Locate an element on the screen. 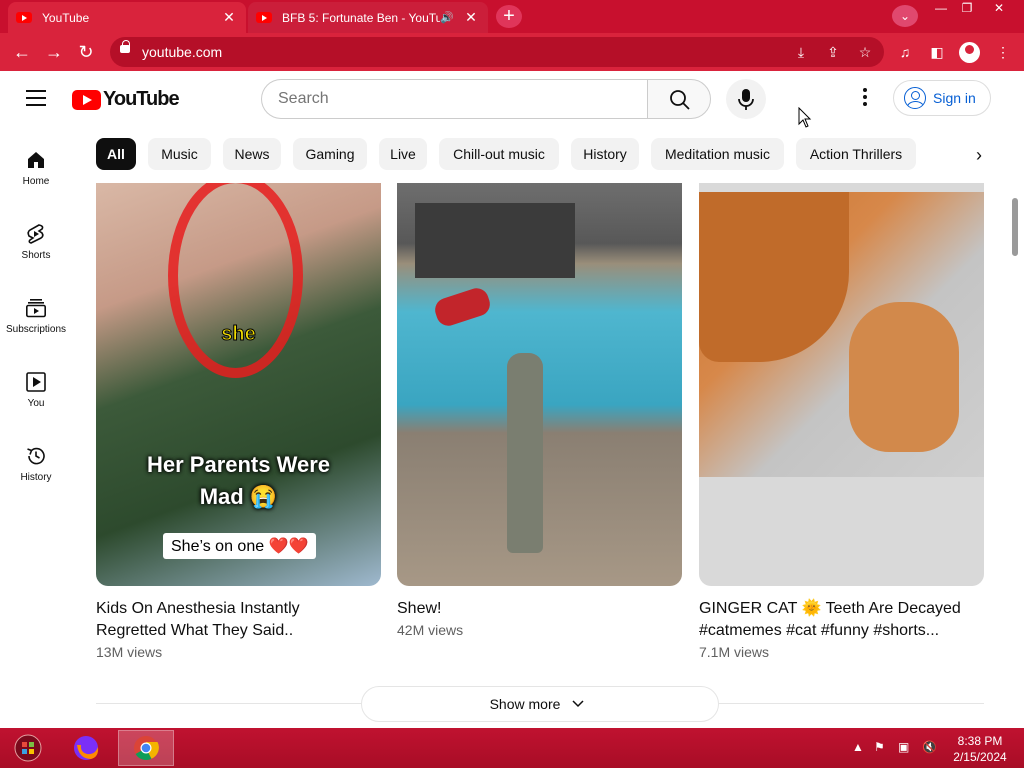 This screenshot has height=768, width=1024. tab-bfb5: BFB 5: Fortunate Ben - YouTu 🔊 ✕ is located at coordinates (368, 17).